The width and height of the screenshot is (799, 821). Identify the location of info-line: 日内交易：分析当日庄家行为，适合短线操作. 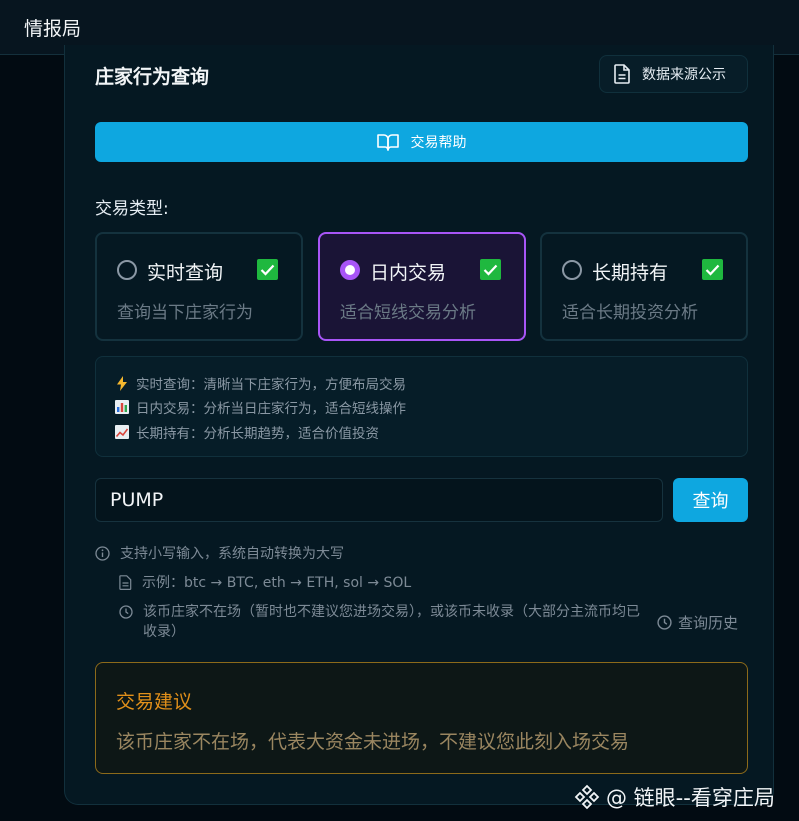
(260, 407).